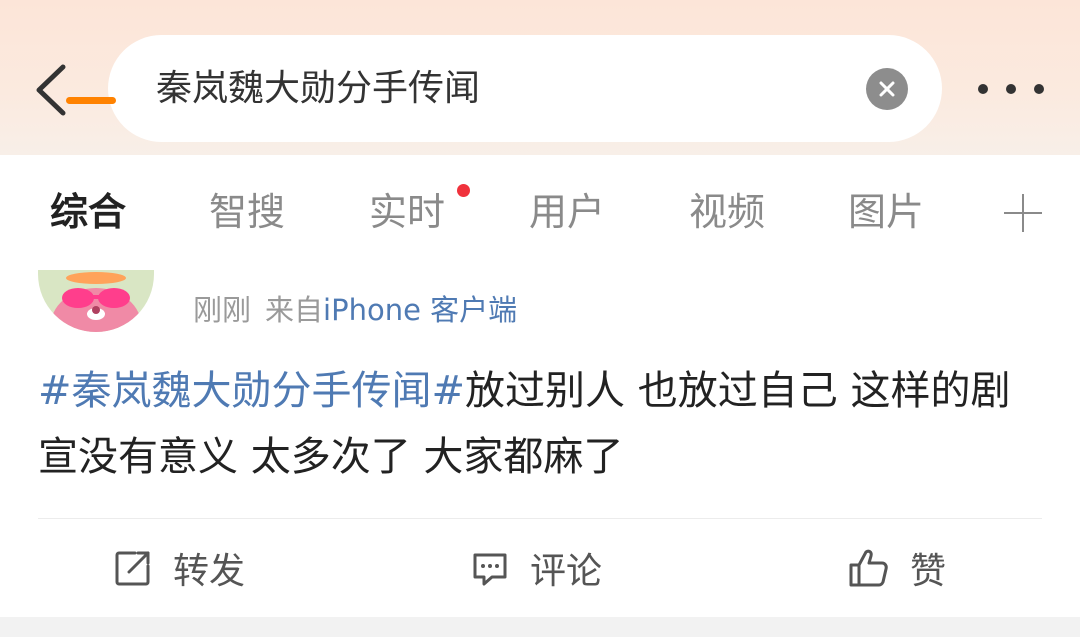  What do you see at coordinates (727, 212) in the screenshot?
I see `tab-video: 视频` at bounding box center [727, 212].